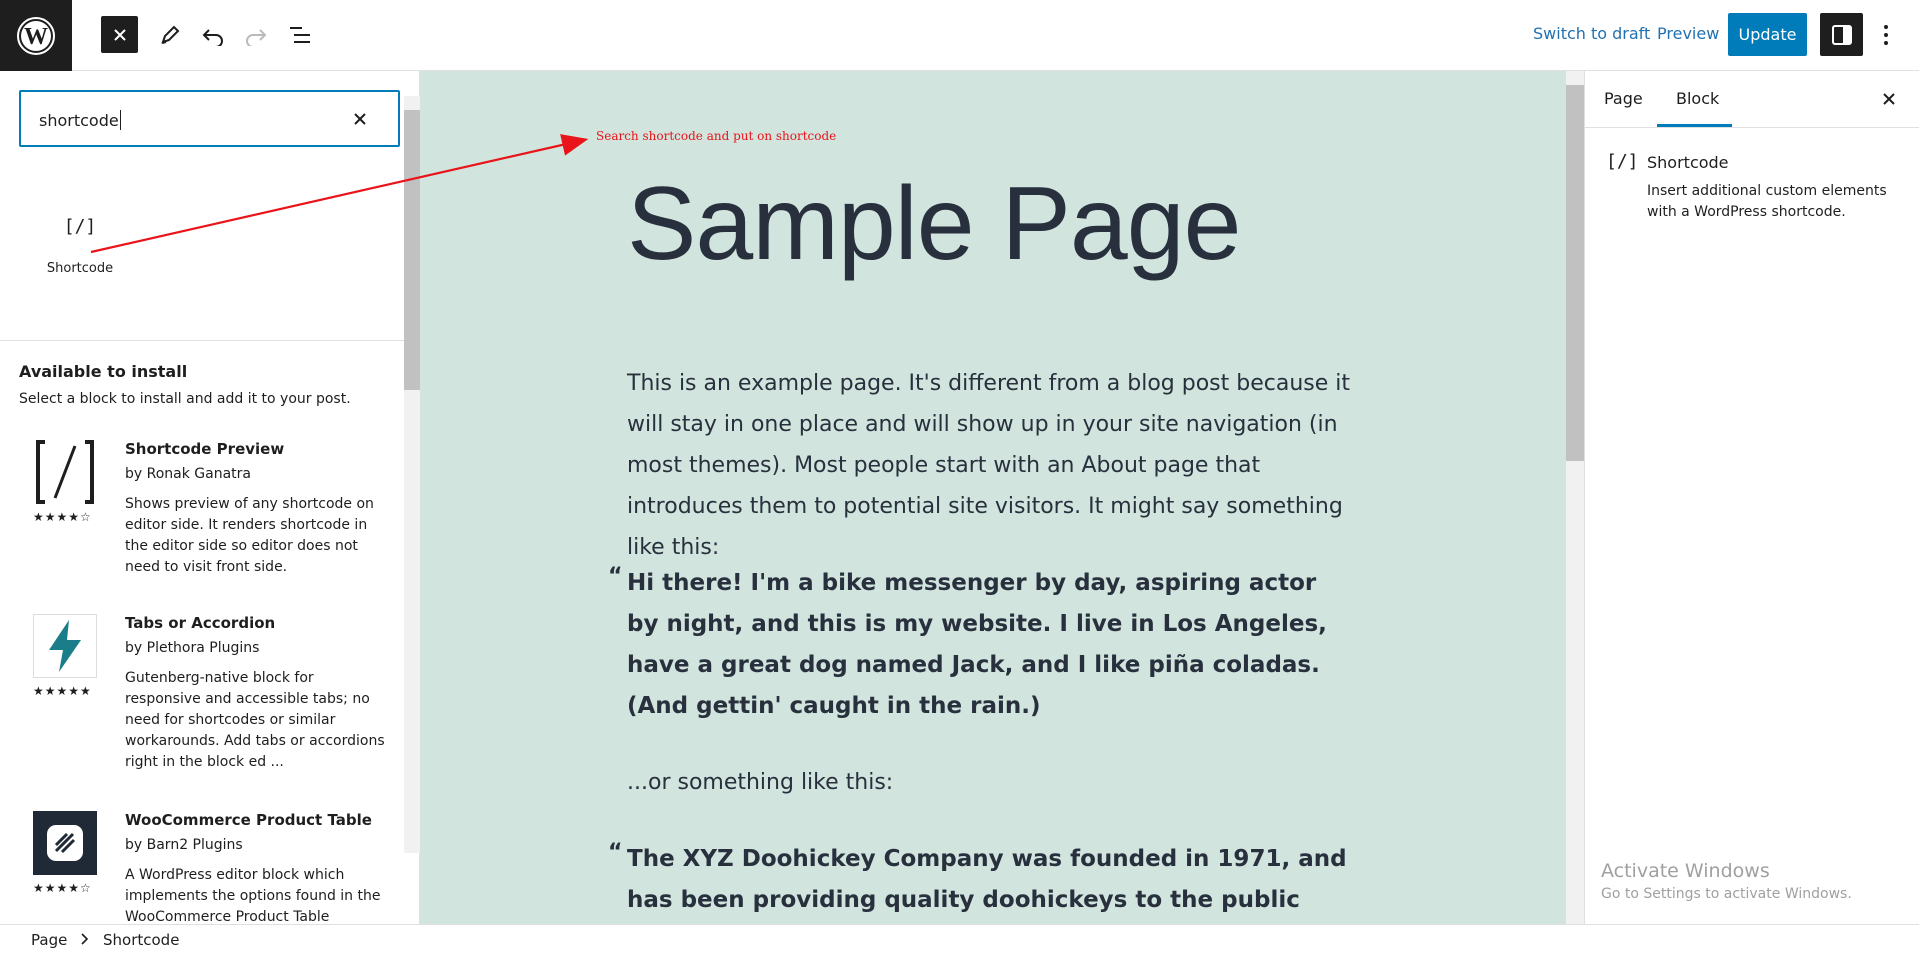 Image resolution: width=1919 pixels, height=962 pixels. Describe the element at coordinates (192, 648) in the screenshot. I see `plugin-author: by Plethora Plugins` at that location.